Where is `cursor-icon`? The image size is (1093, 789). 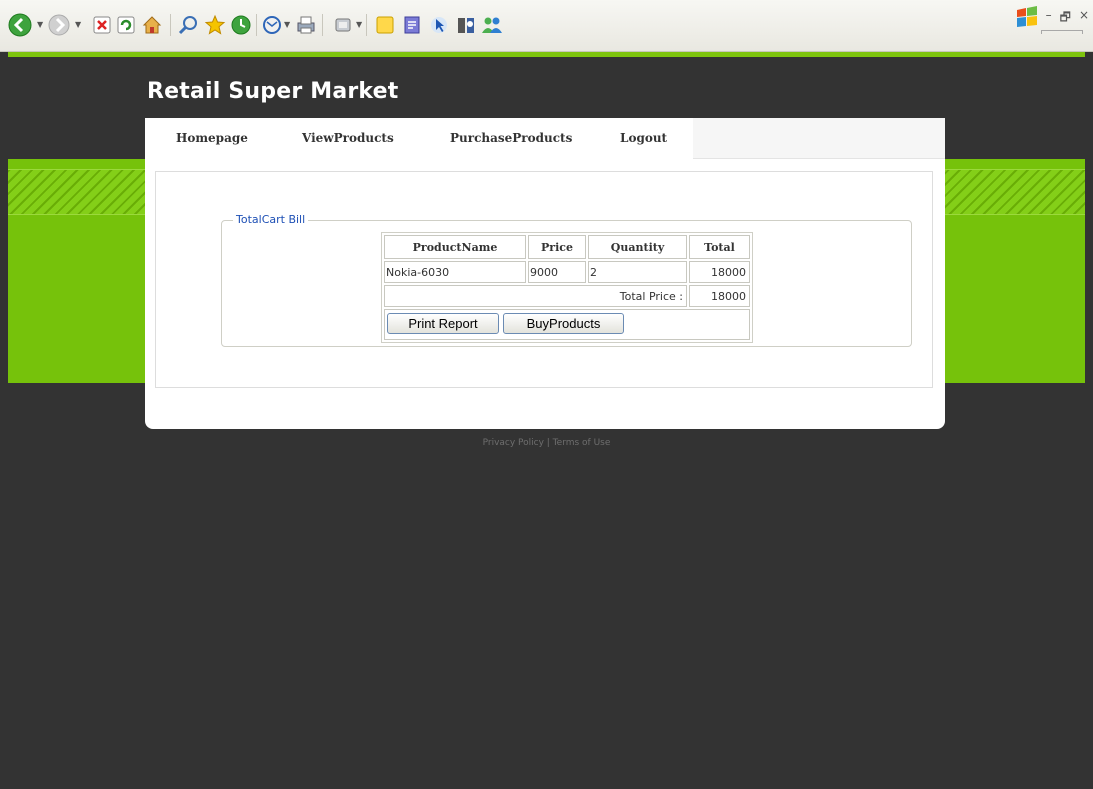
cursor-icon is located at coordinates (439, 25).